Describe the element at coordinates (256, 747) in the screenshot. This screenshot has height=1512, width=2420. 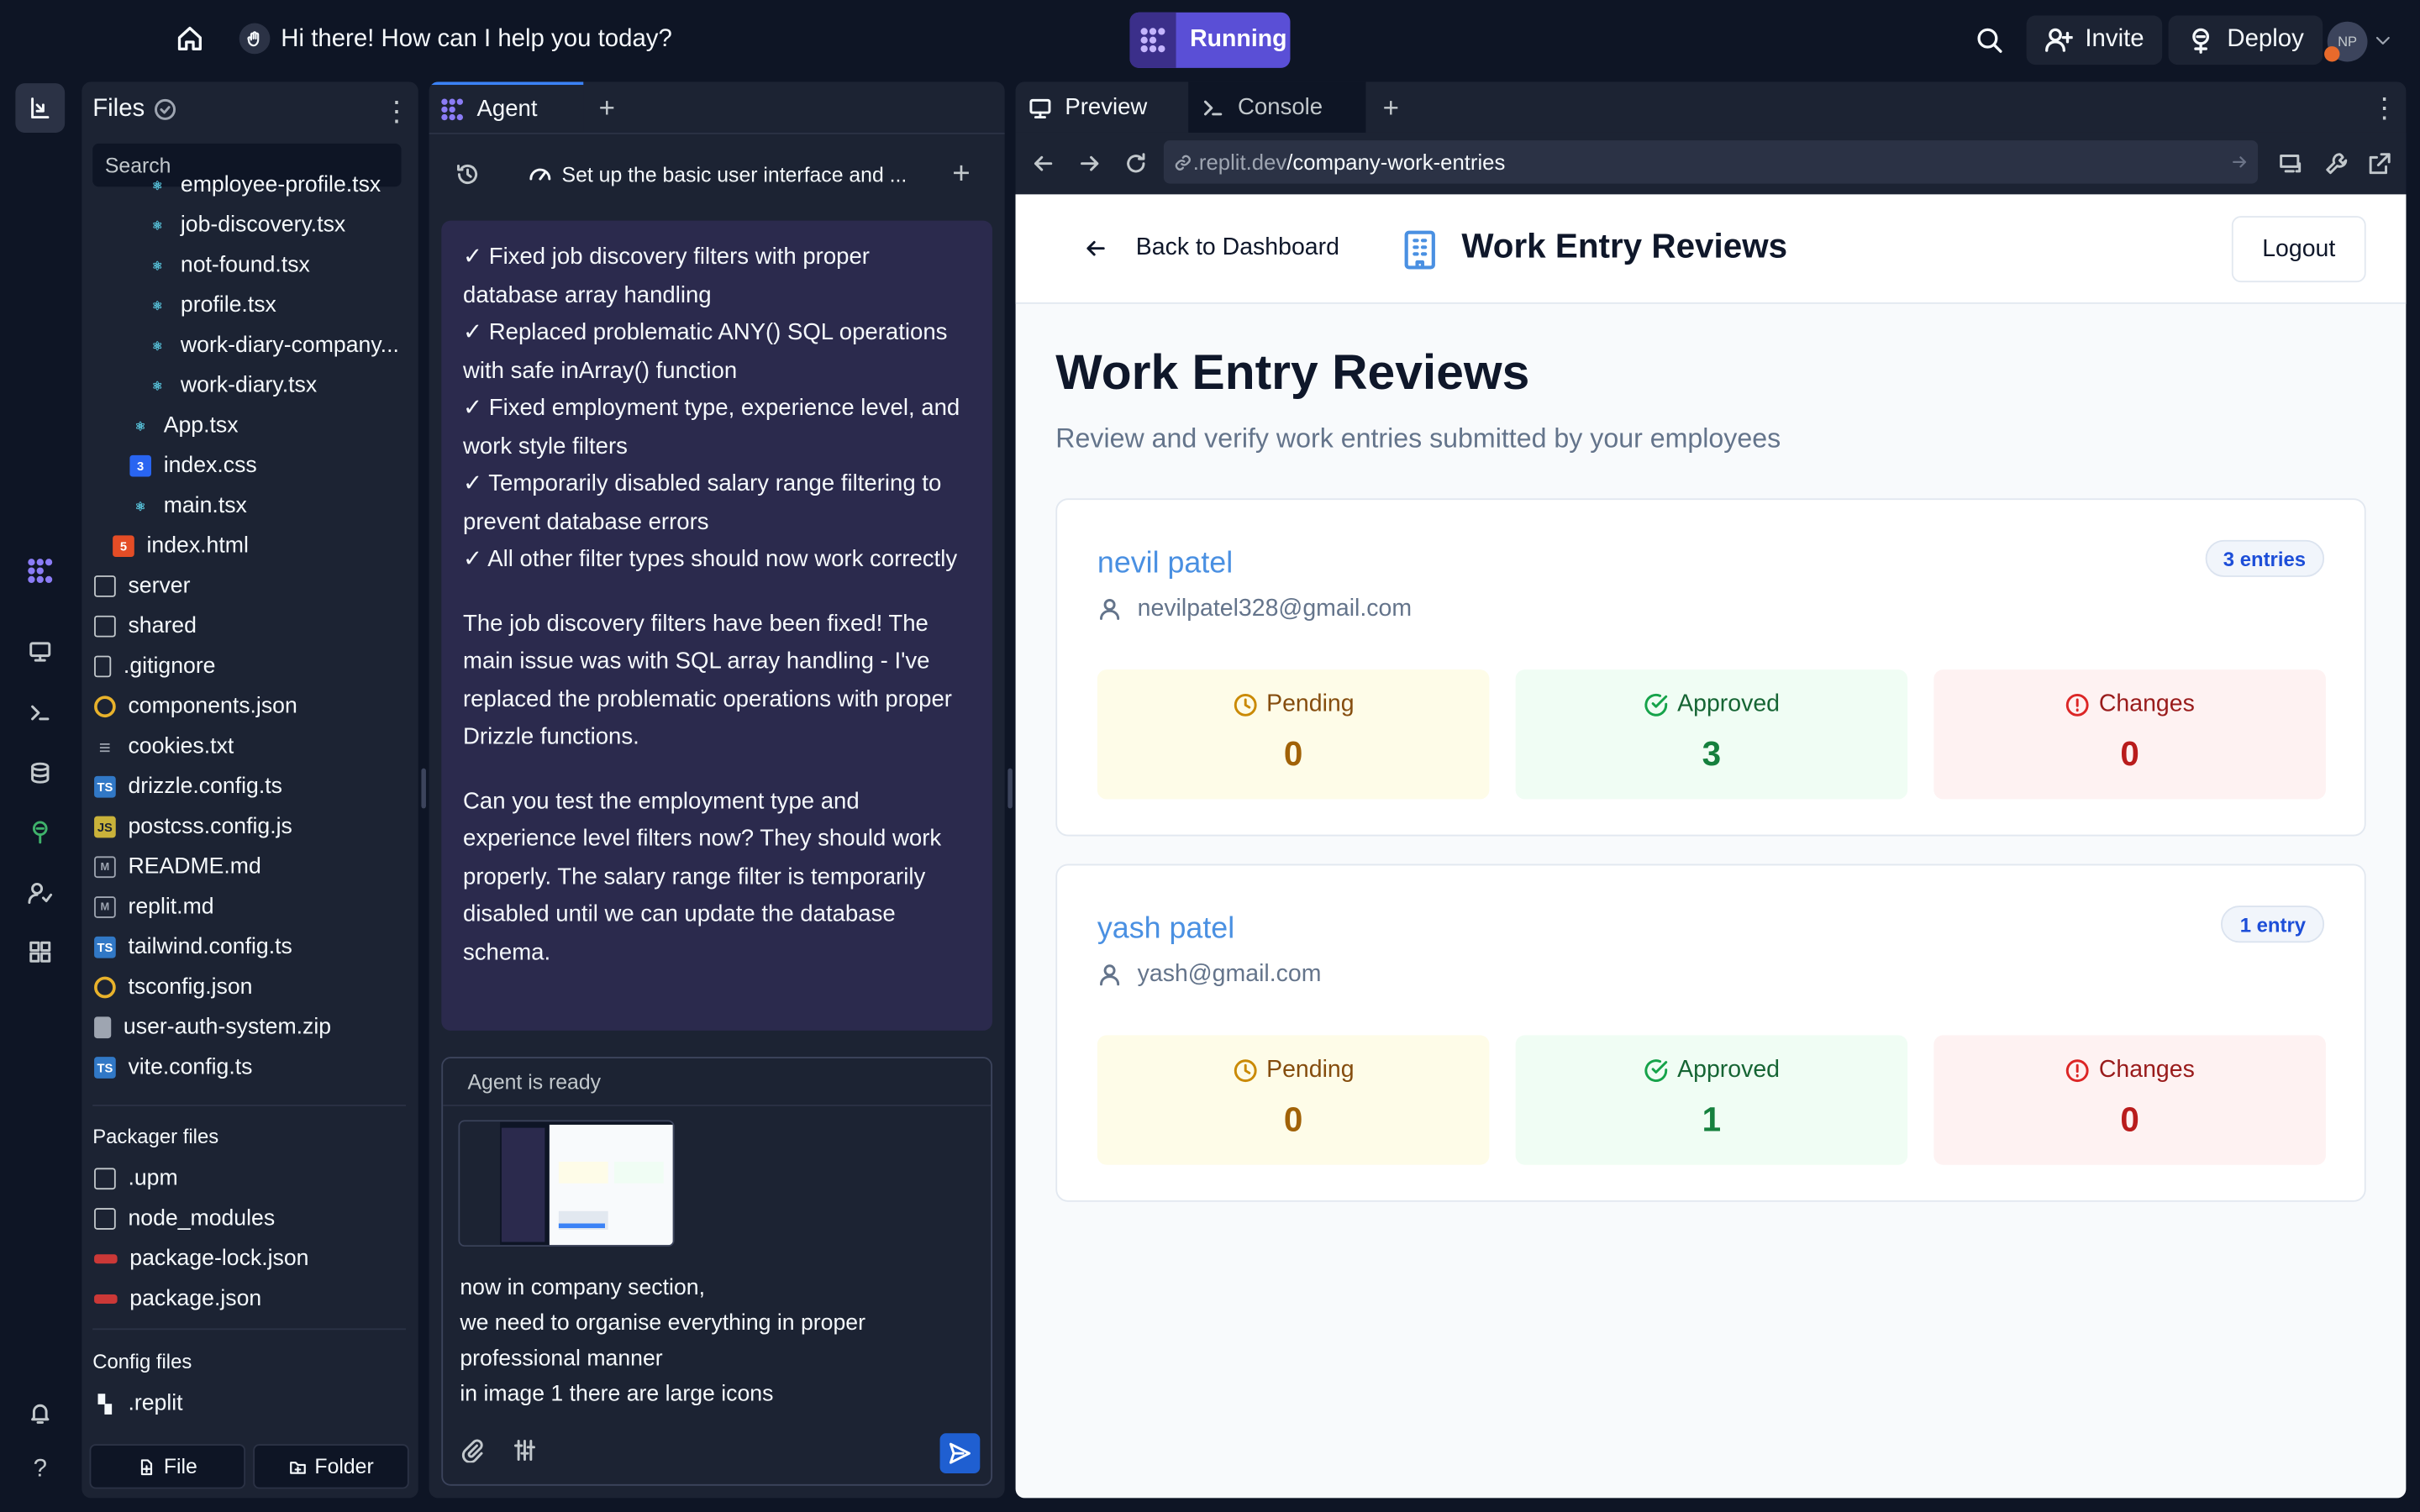
I see `file-item: ≡ cookies.txt` at that location.